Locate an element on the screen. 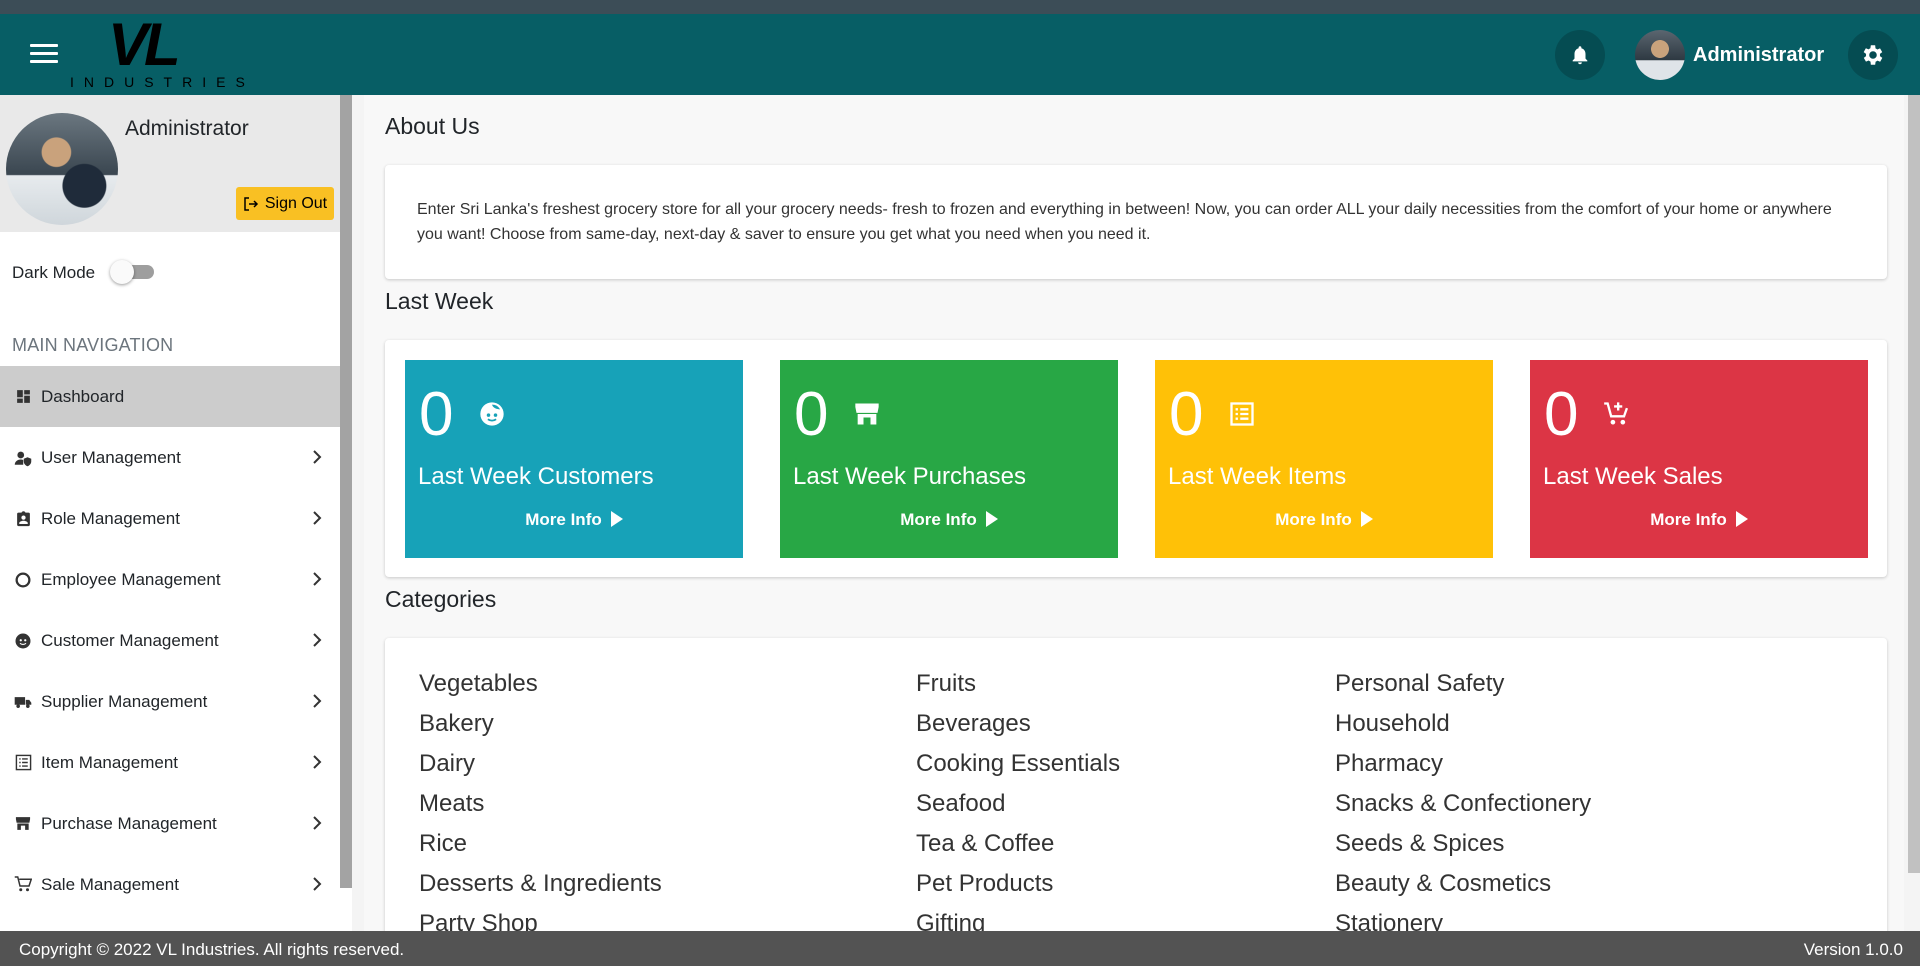 The image size is (1920, 966). avatar is located at coordinates (62, 169).